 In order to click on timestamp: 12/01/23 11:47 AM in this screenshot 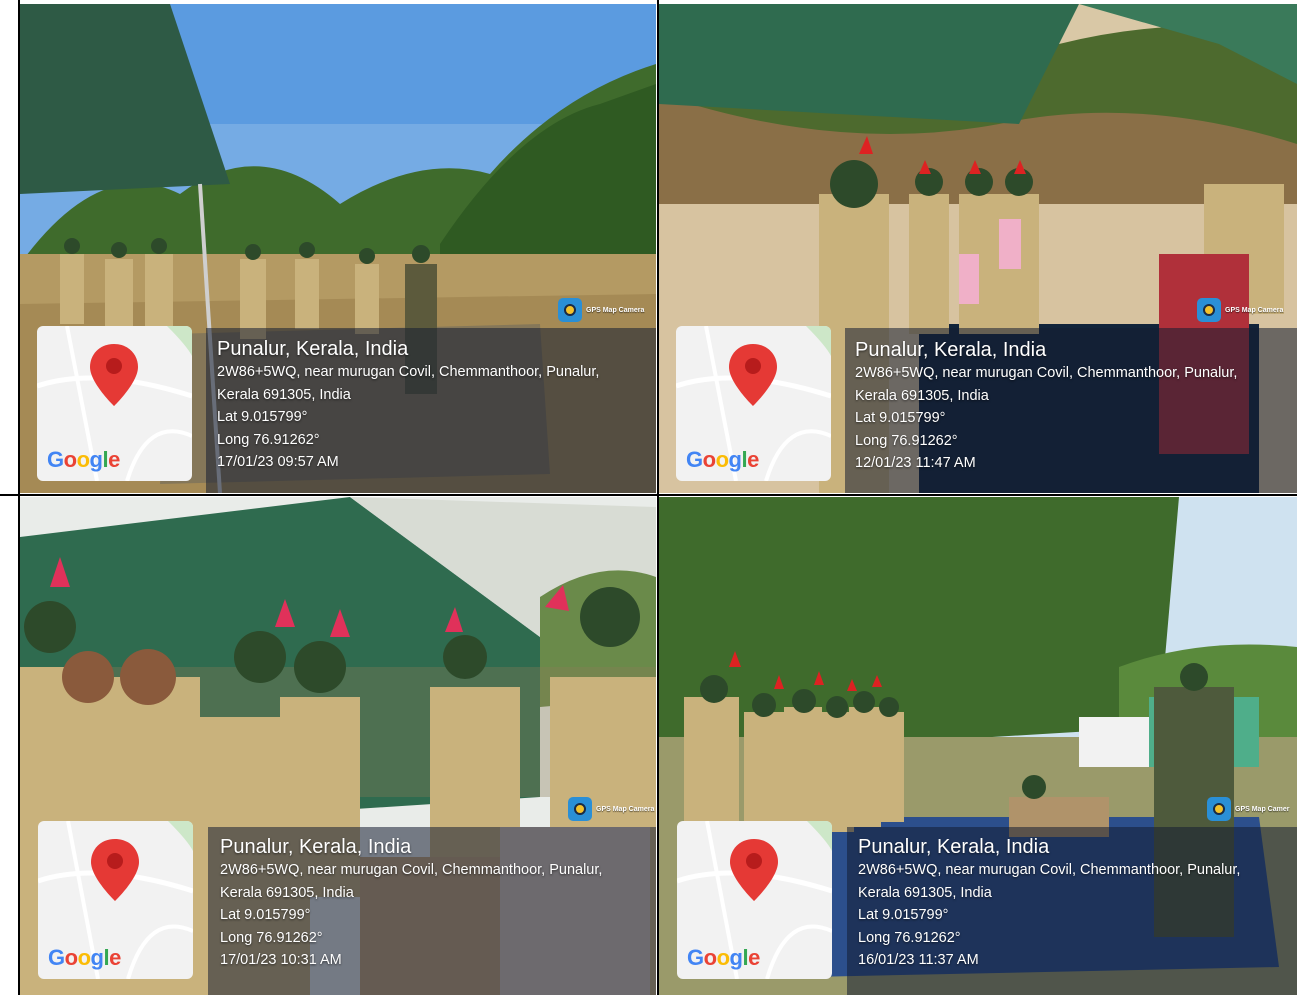, I will do `click(915, 463)`.